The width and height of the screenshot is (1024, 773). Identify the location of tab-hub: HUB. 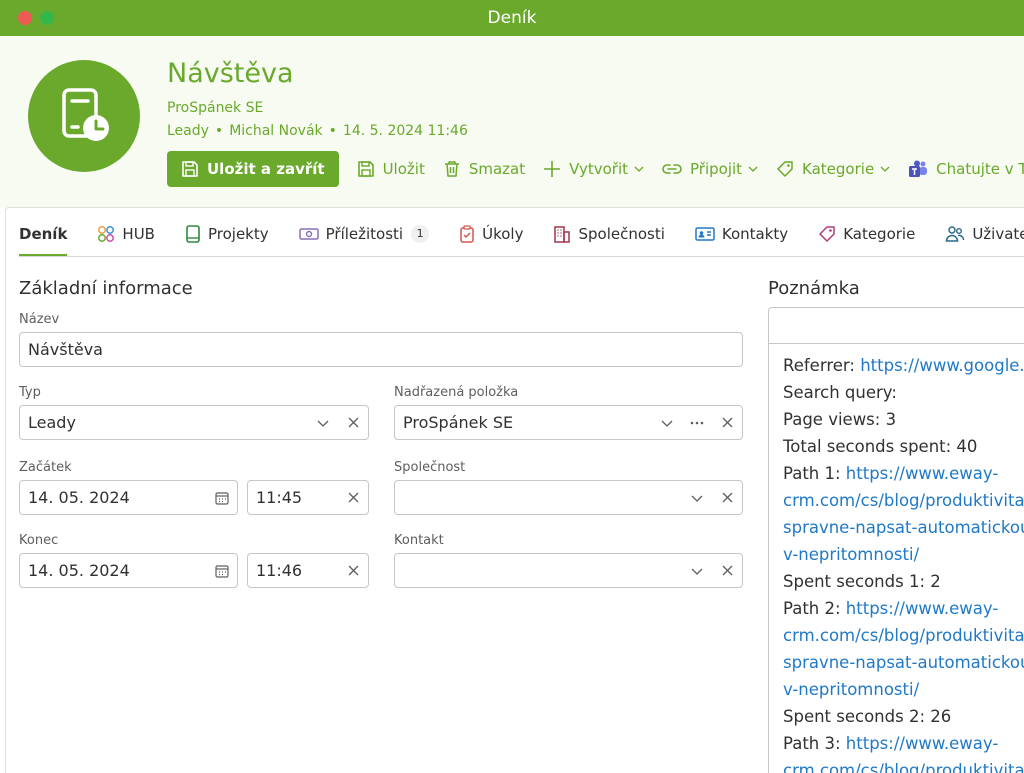
(126, 234).